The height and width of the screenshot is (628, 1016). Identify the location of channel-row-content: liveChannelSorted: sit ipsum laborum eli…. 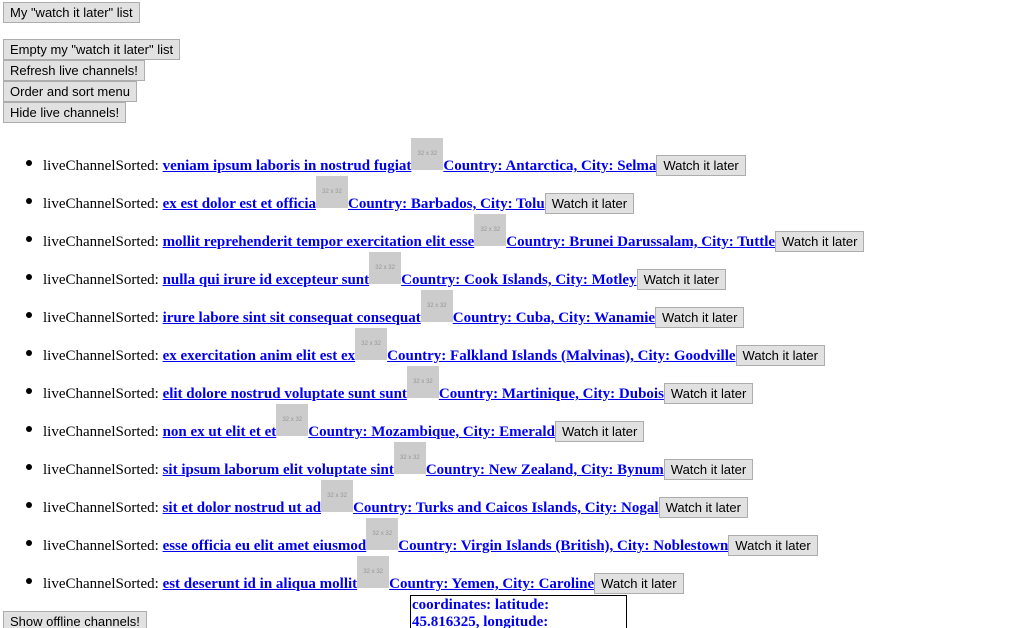
(398, 461).